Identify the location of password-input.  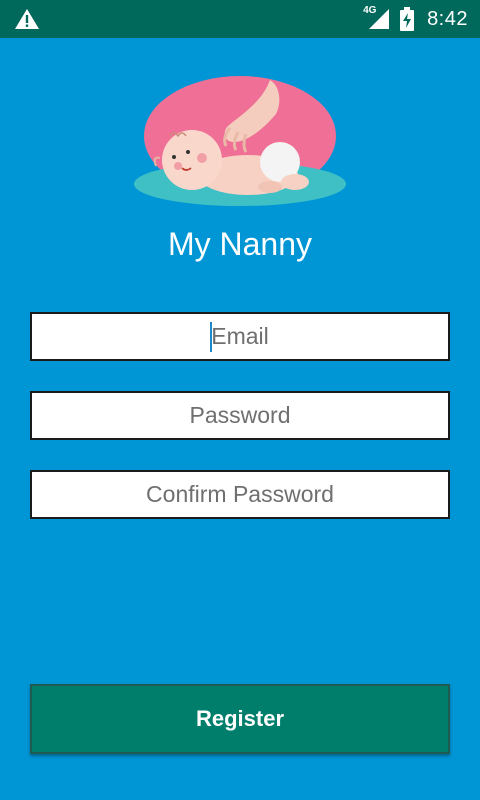
(240, 415).